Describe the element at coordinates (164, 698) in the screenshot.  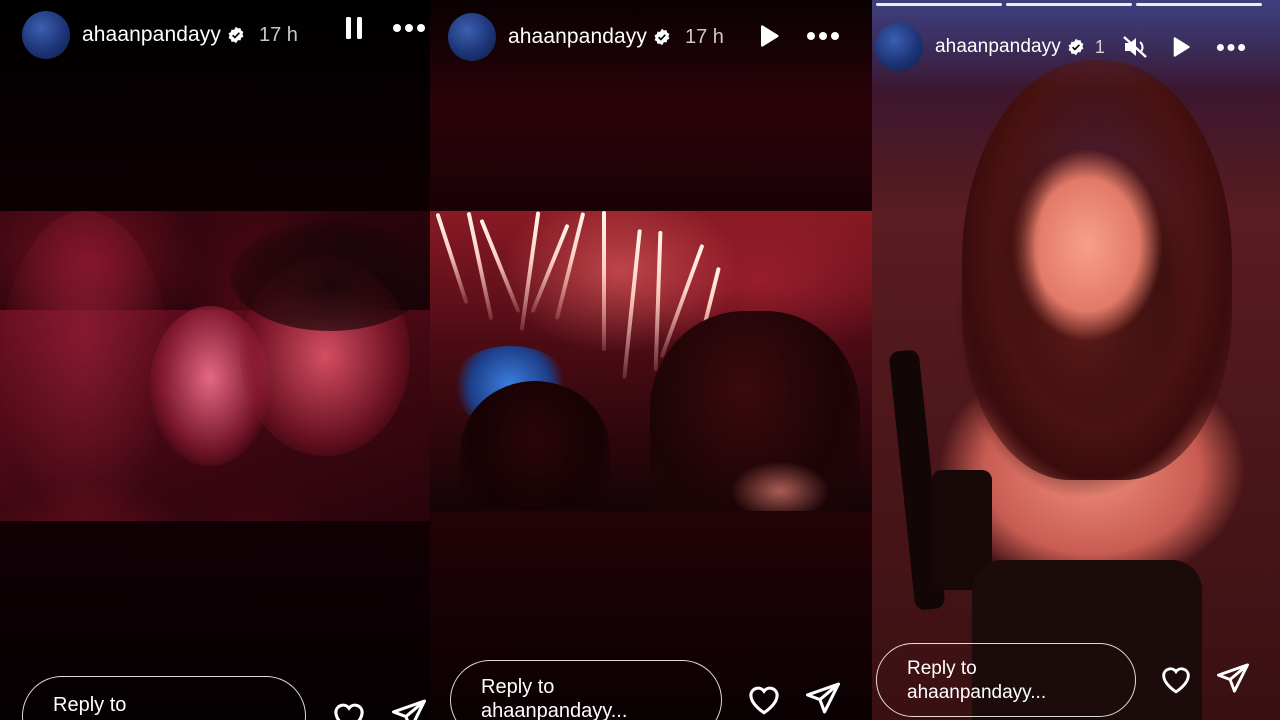
I see `reply-input: Reply to` at that location.